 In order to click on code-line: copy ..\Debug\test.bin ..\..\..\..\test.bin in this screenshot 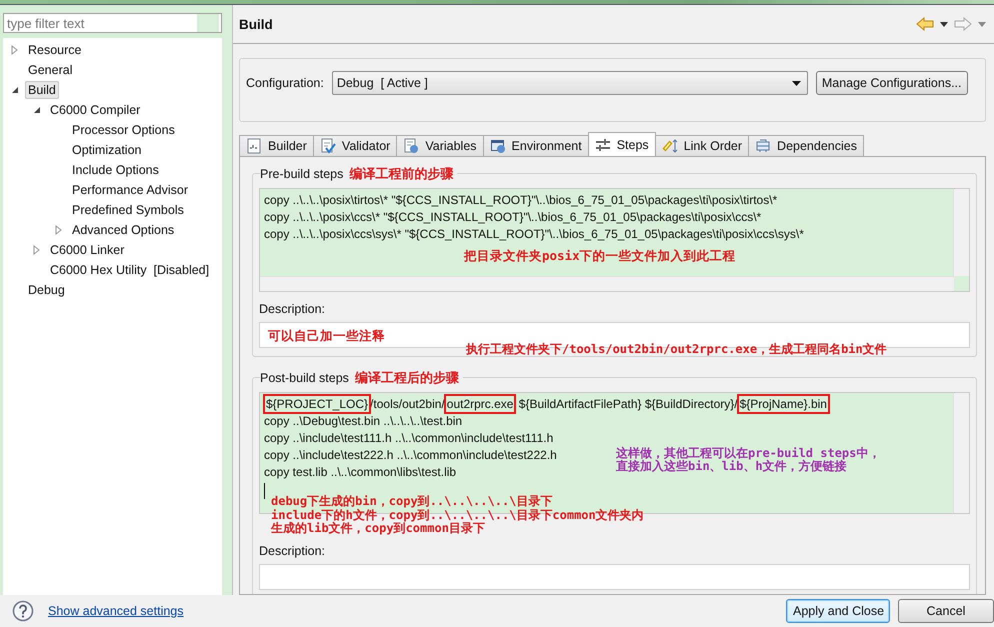, I will do `click(363, 421)`.